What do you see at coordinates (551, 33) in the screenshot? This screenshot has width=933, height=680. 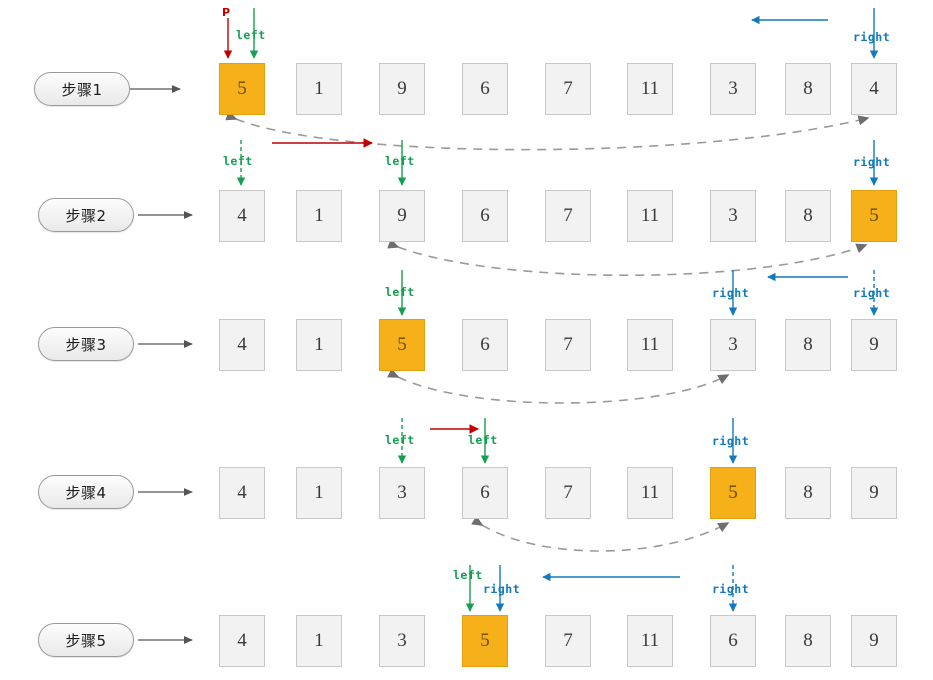 I see `row1-pointers` at bounding box center [551, 33].